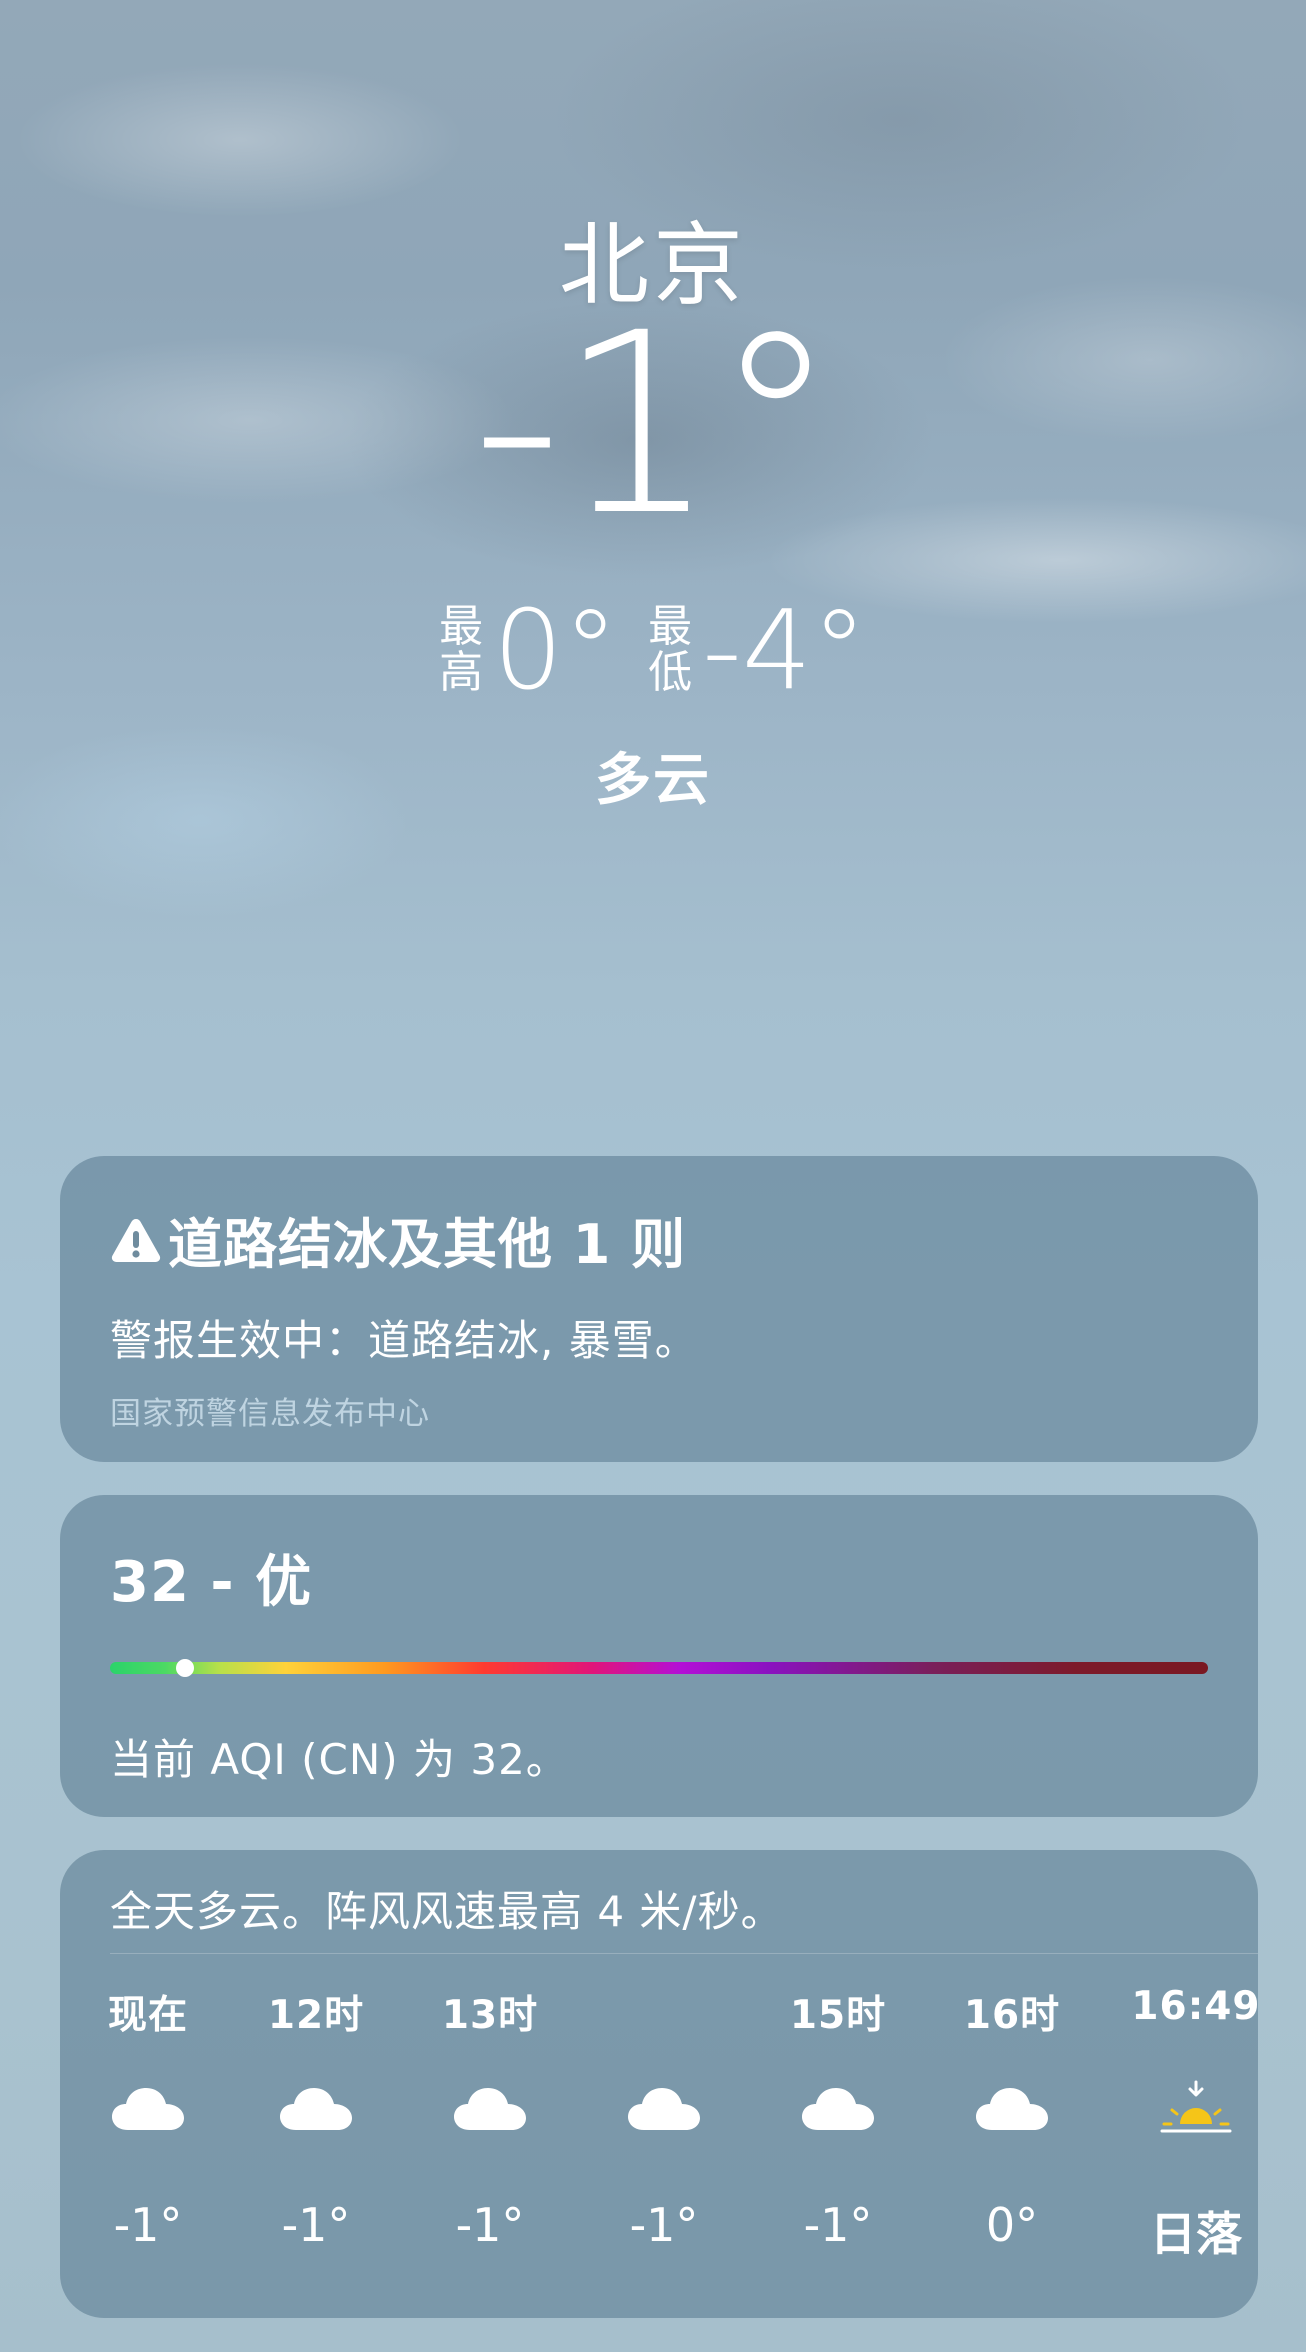  I want to click on hourly-item: 16时 0°, so click(1012, 2140).